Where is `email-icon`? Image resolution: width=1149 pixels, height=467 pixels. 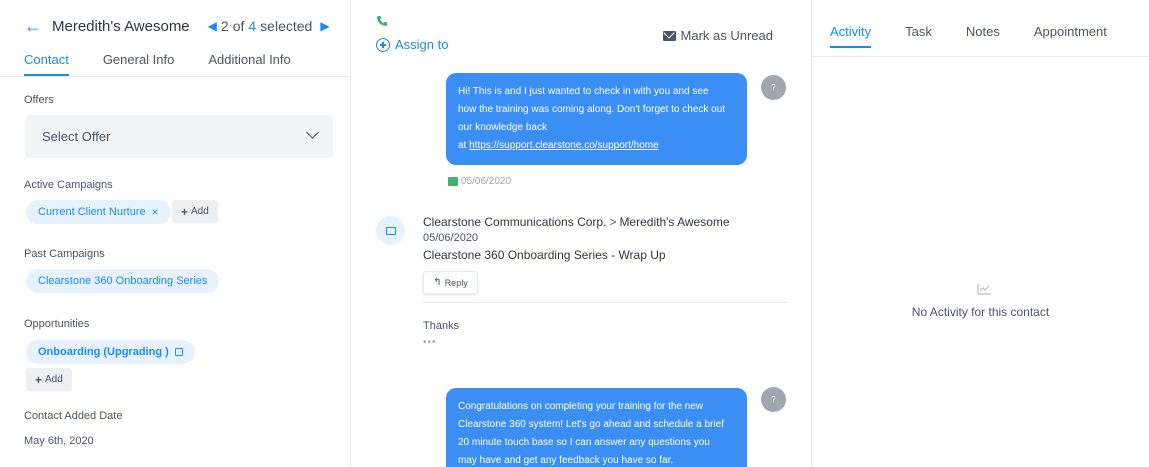 email-icon is located at coordinates (390, 230).